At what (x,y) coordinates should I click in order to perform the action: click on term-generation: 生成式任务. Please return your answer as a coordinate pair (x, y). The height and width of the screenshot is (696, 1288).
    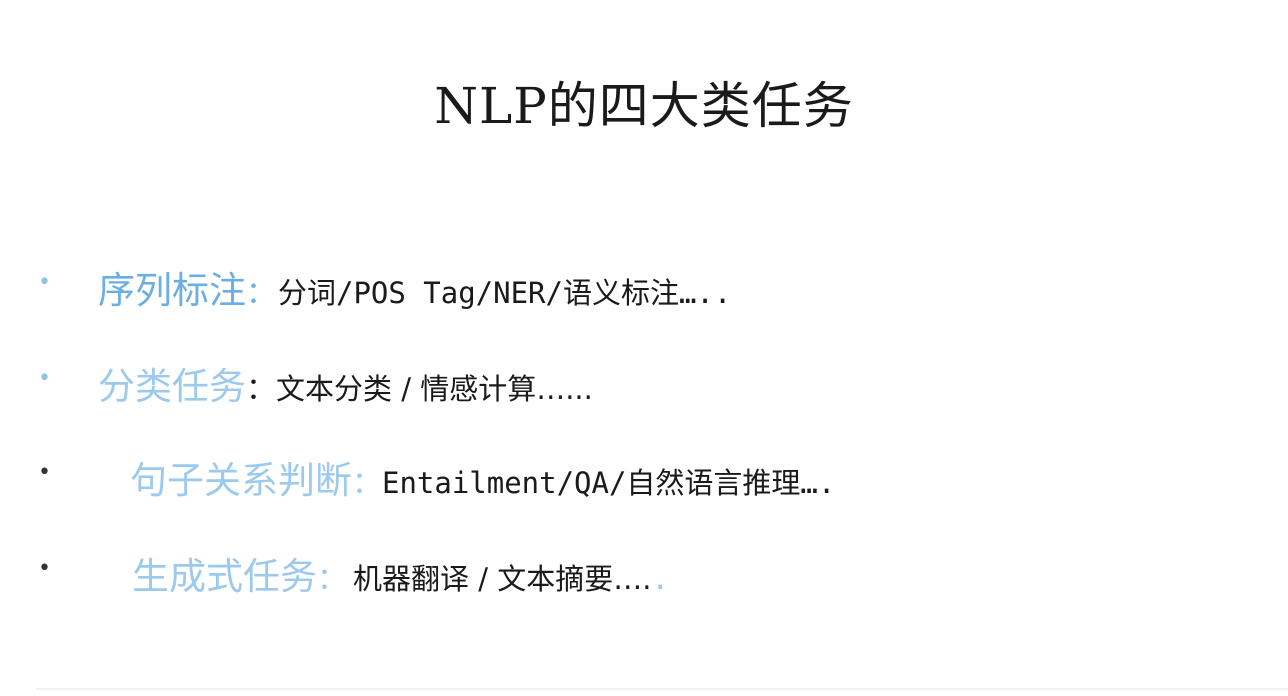
    Looking at the image, I should click on (224, 576).